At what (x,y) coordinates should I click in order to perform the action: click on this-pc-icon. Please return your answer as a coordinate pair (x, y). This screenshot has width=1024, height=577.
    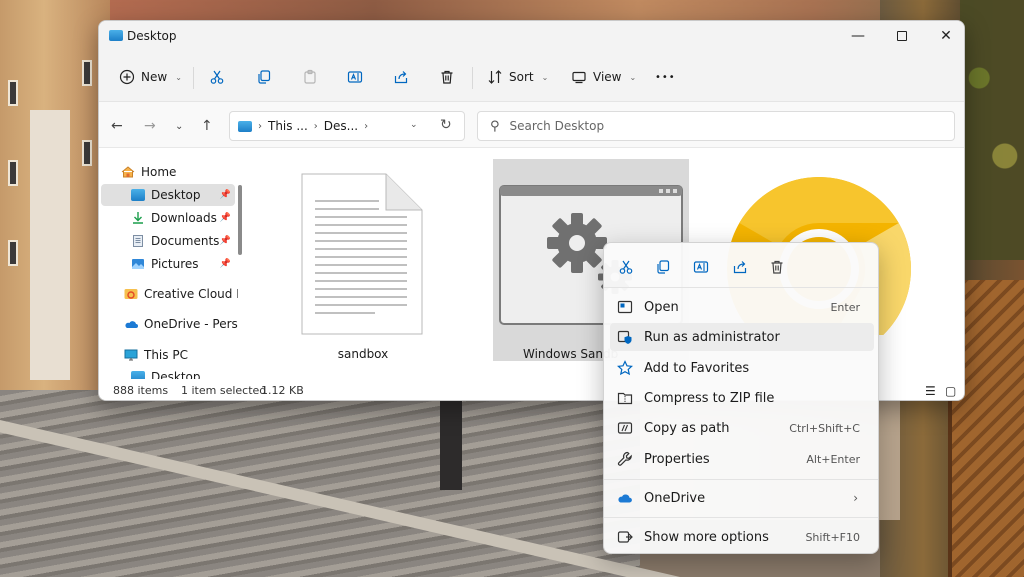
    Looking at the image, I should click on (131, 355).